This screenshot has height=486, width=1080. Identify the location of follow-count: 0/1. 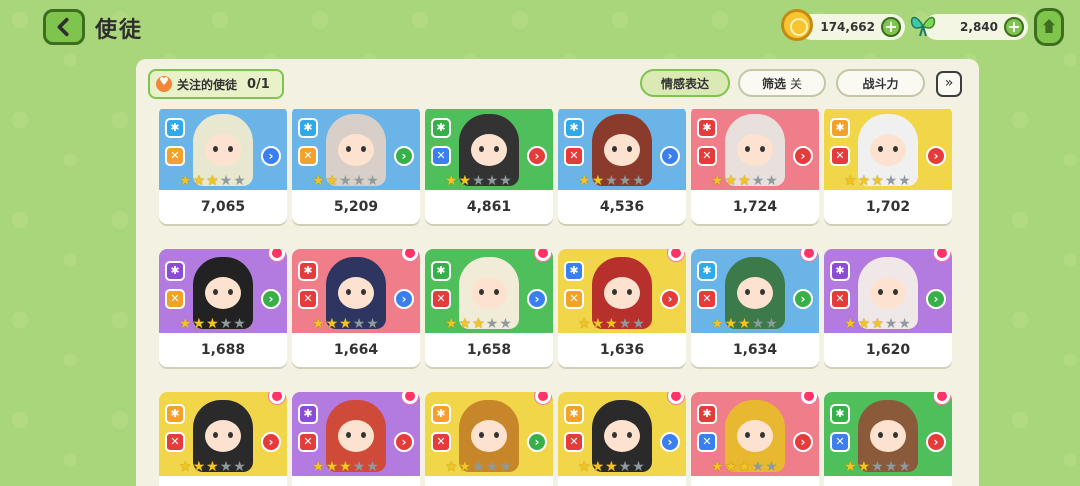
(258, 84).